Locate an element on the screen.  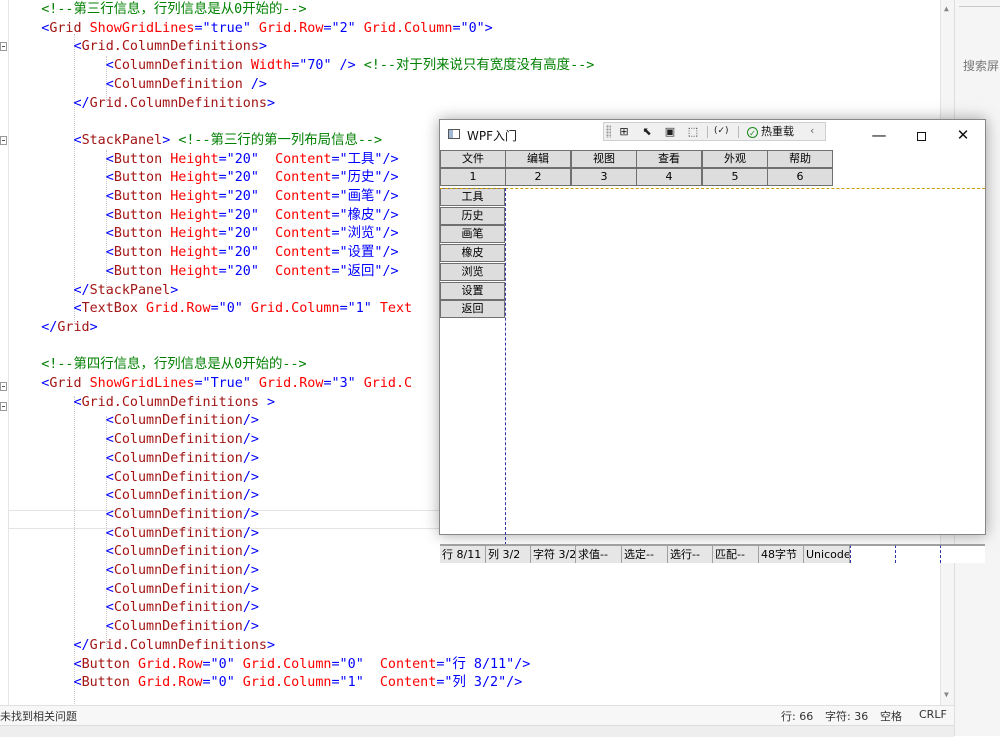
status-cell-button: 行 8/11 is located at coordinates (463, 554).